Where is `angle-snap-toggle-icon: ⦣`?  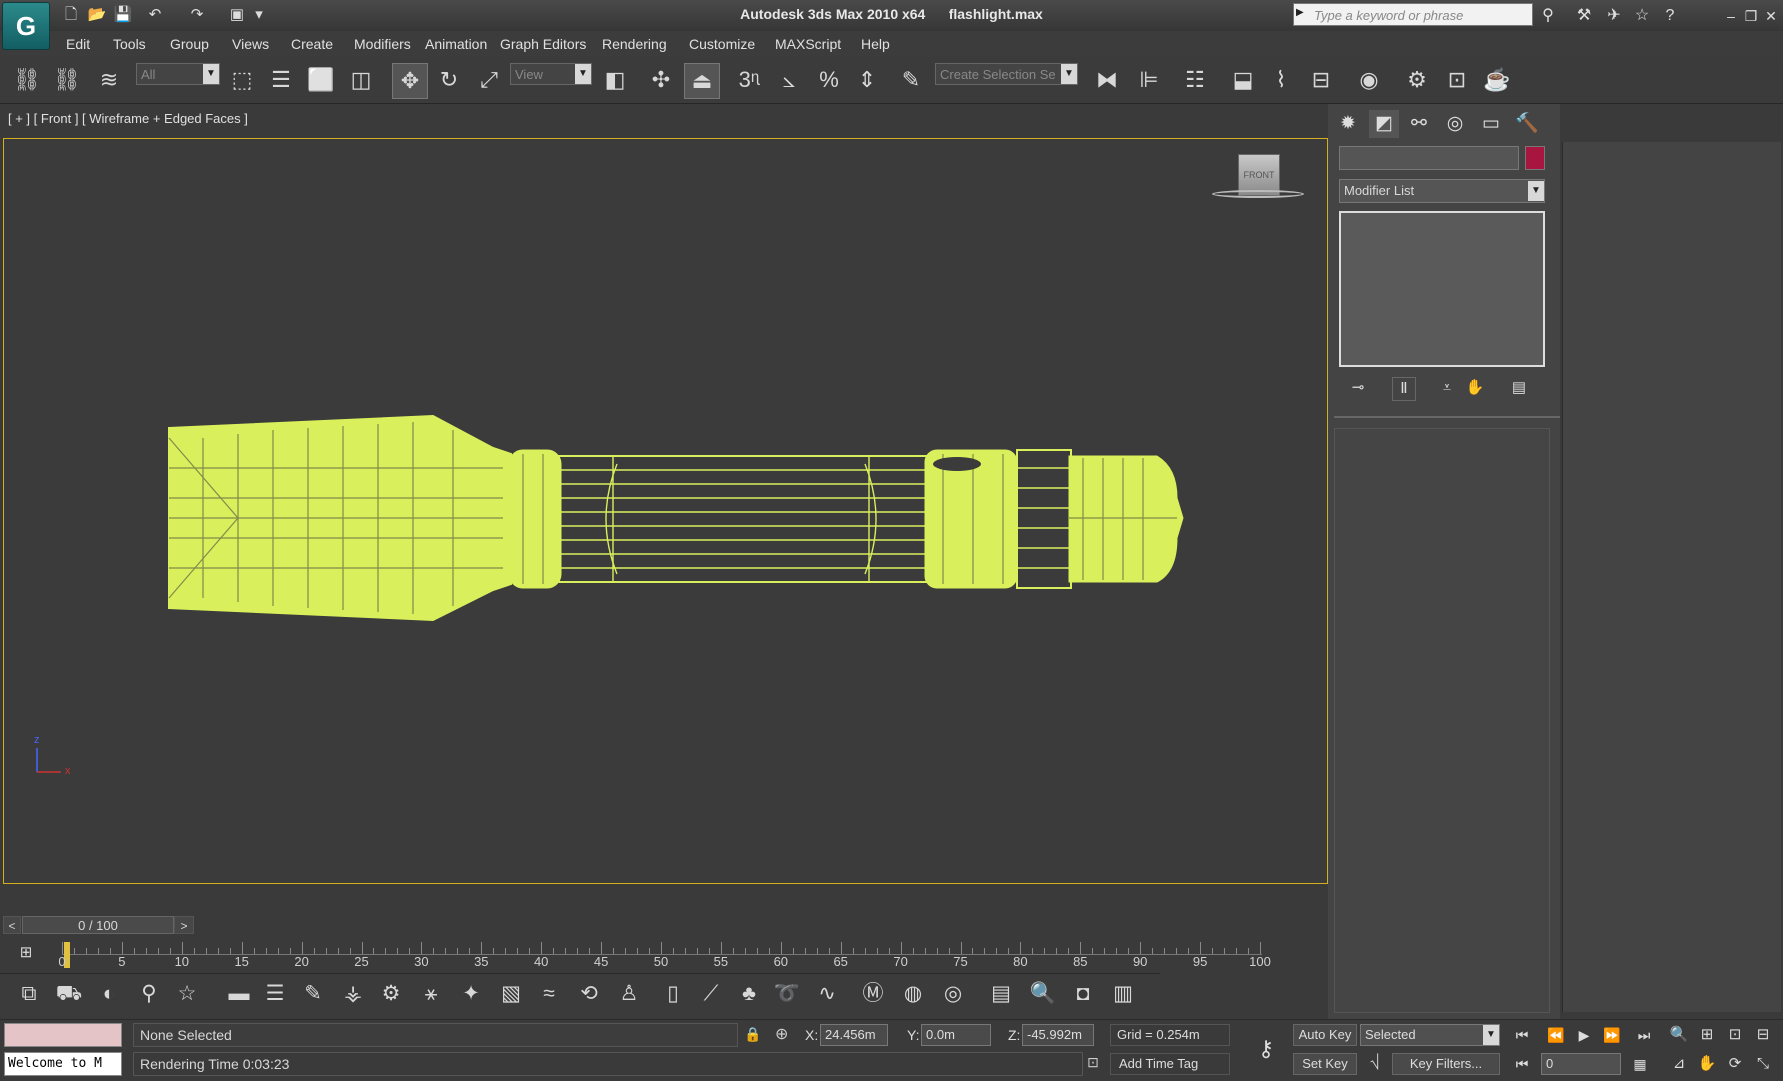
angle-snap-toggle-icon: ⦣ is located at coordinates (789, 80).